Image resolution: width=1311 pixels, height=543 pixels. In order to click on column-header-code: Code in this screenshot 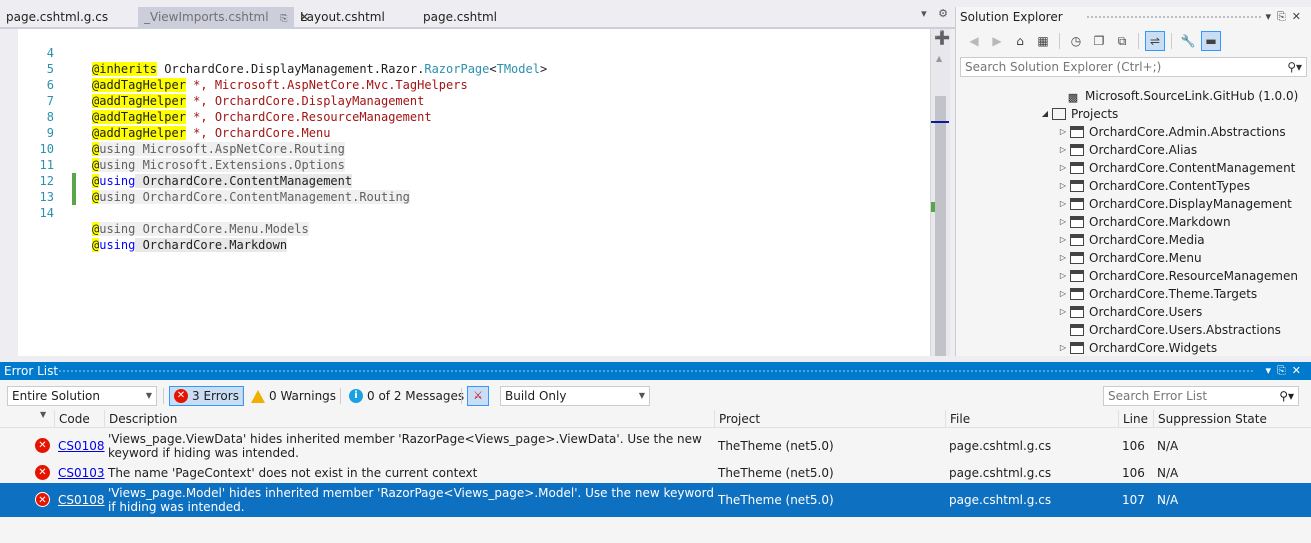, I will do `click(79, 419)`.